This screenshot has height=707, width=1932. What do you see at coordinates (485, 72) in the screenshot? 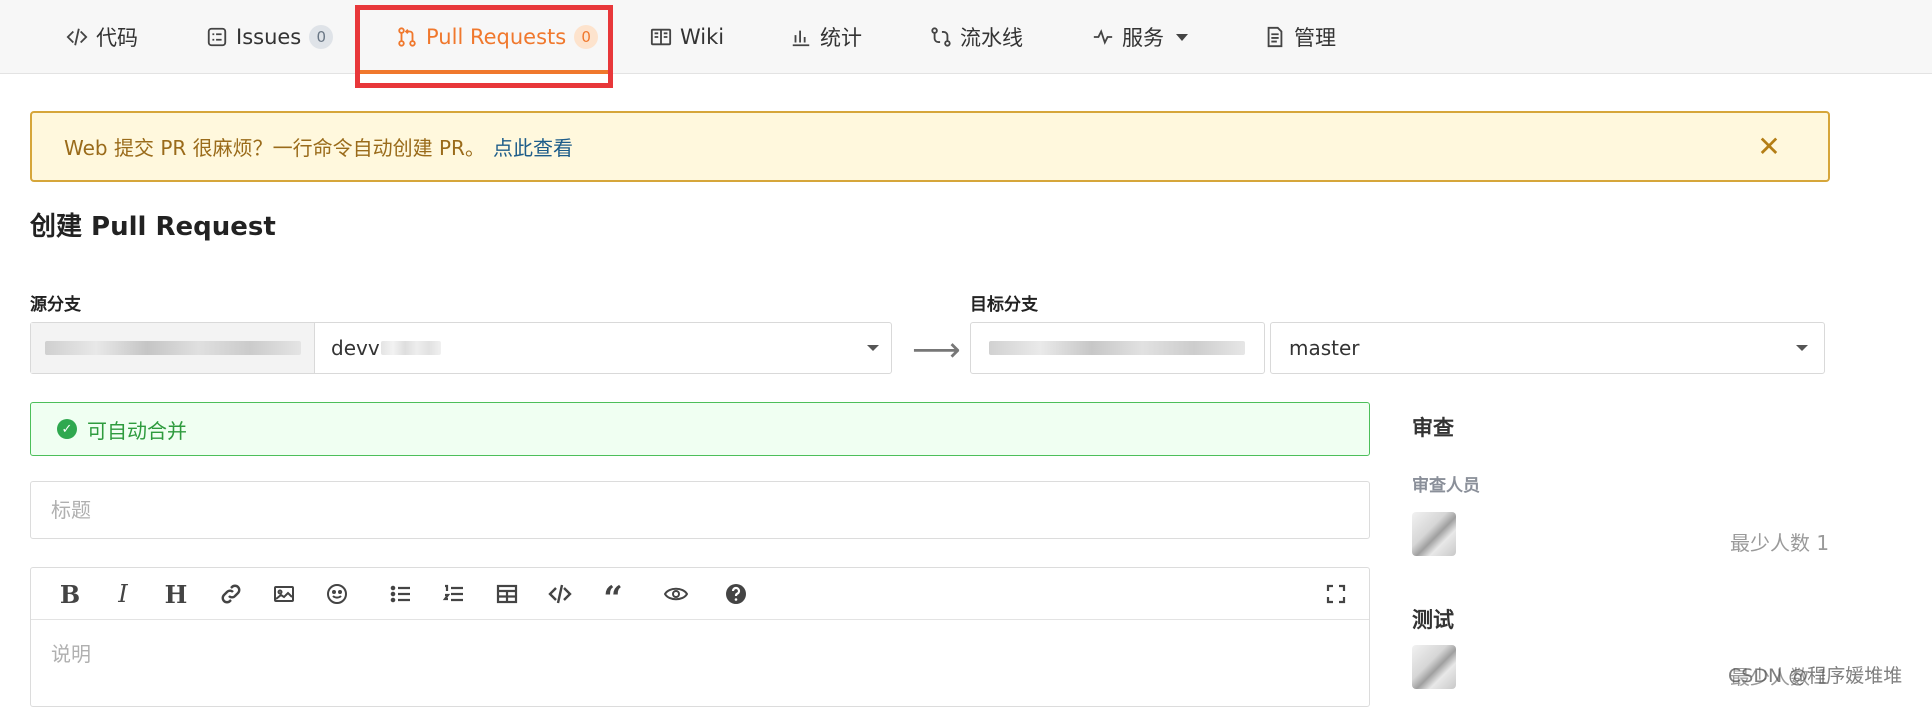
I see `active-tab-indicator` at bounding box center [485, 72].